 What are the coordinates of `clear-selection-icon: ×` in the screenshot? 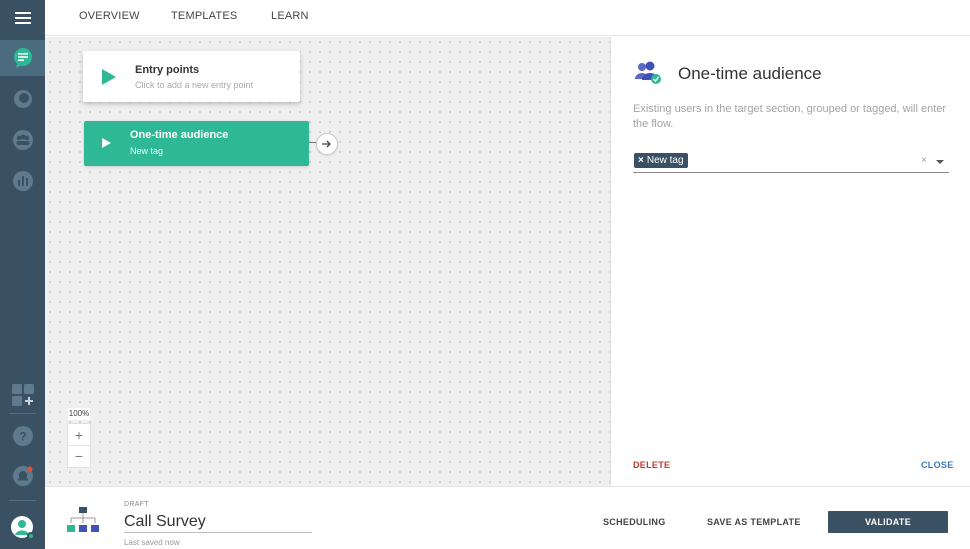 It's located at (924, 160).